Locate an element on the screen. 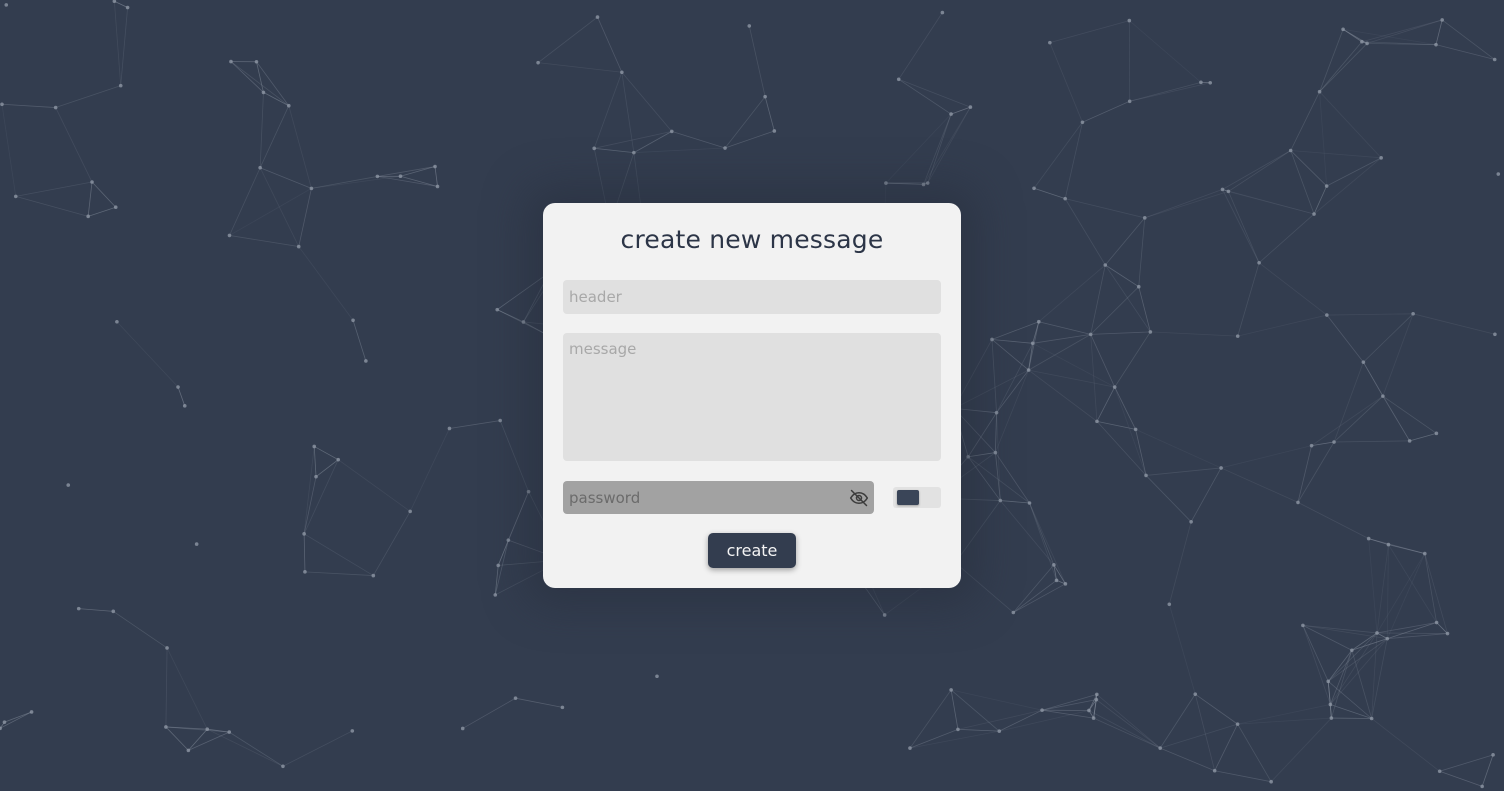  create-message-card: create new message create is located at coordinates (752, 395).